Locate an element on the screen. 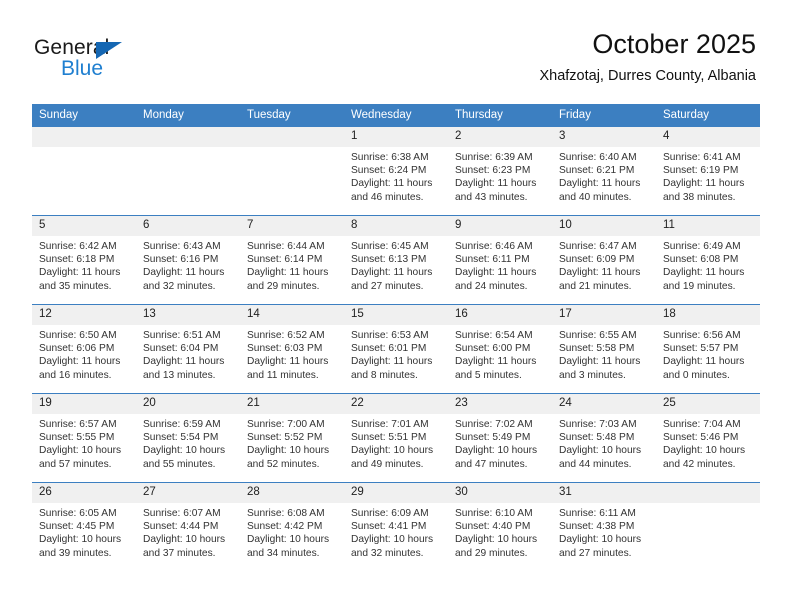 The image size is (792, 612). logo-text-blue: Blue is located at coordinates (82, 68).